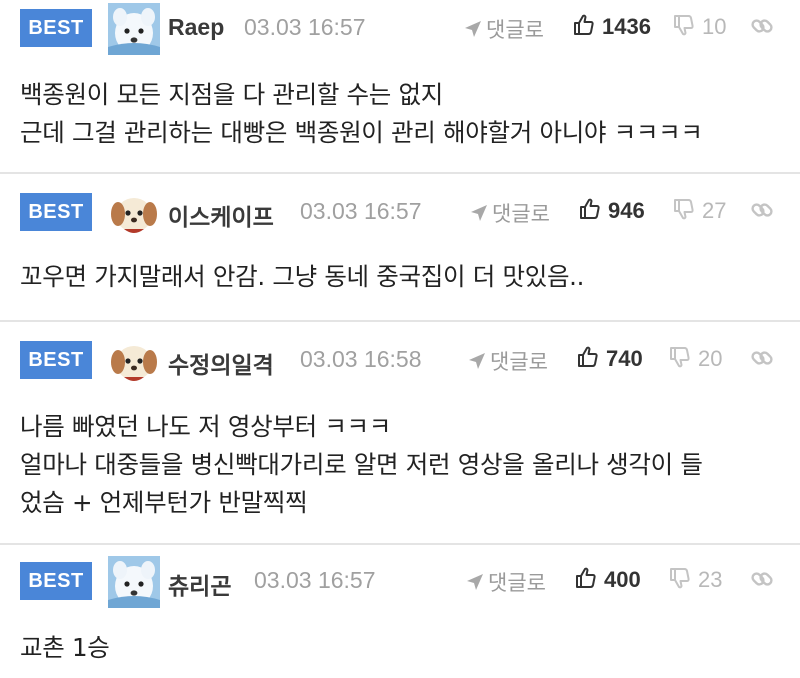 The width and height of the screenshot is (800, 678). I want to click on comment-header: BEST 수정의일격 03.03 16:58 댓글로 740 20, so click(400, 360).